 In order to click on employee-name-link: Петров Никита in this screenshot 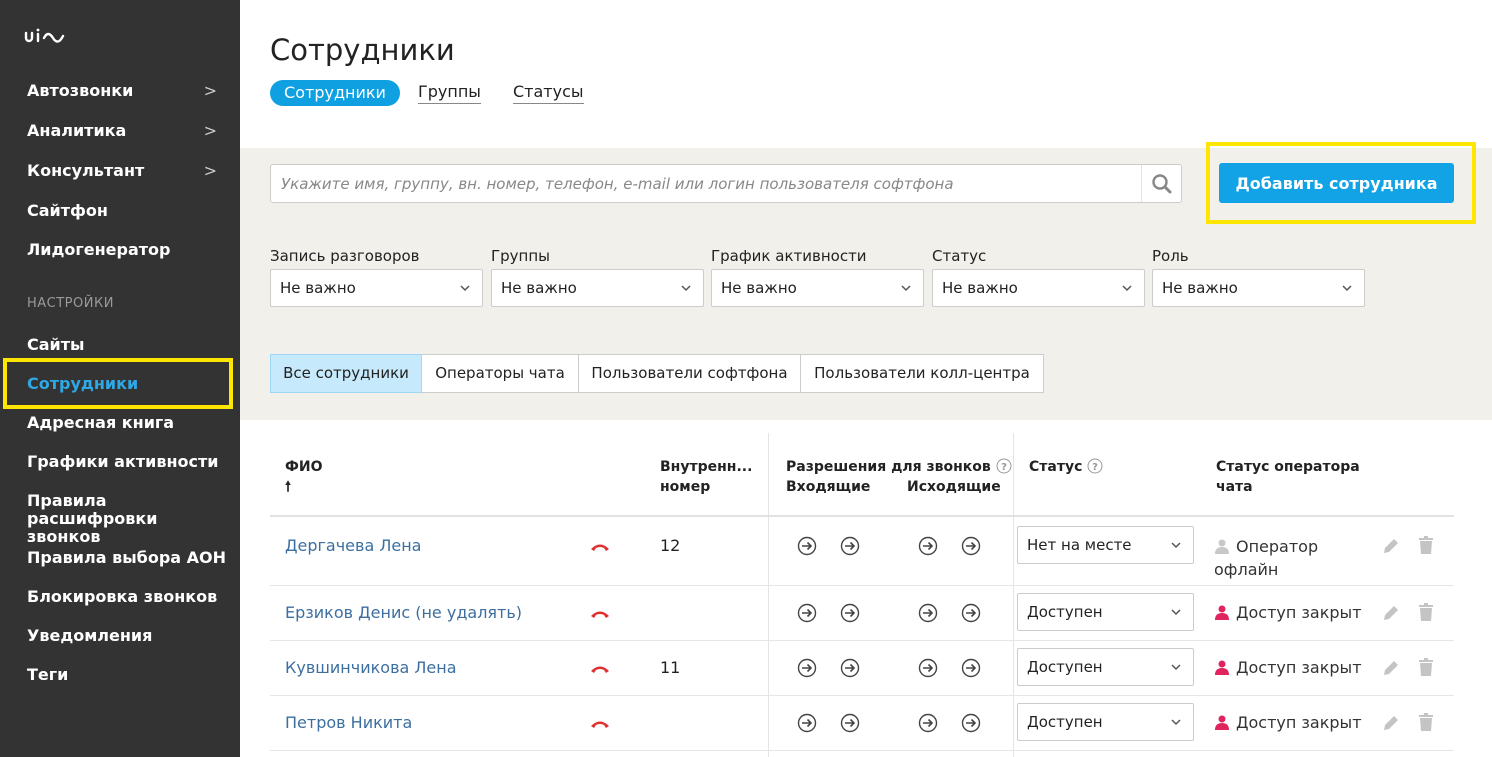, I will do `click(348, 722)`.